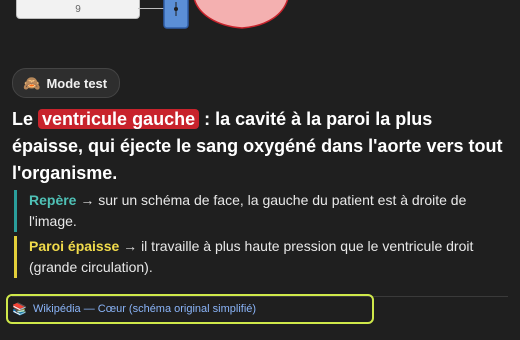 Image resolution: width=520 pixels, height=340 pixels. Describe the element at coordinates (74, 246) in the screenshot. I see `note-title: Paroi épaisse` at that location.